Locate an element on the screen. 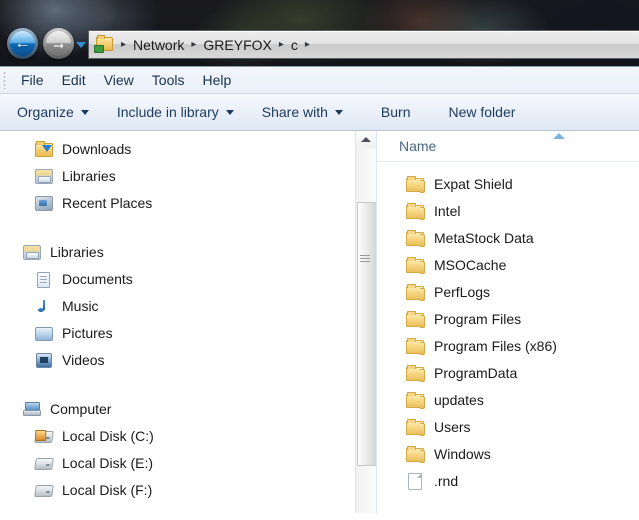 Image resolution: width=639 pixels, height=520 pixels. sidebar-item-recent-places: Recent Places is located at coordinates (177, 202).